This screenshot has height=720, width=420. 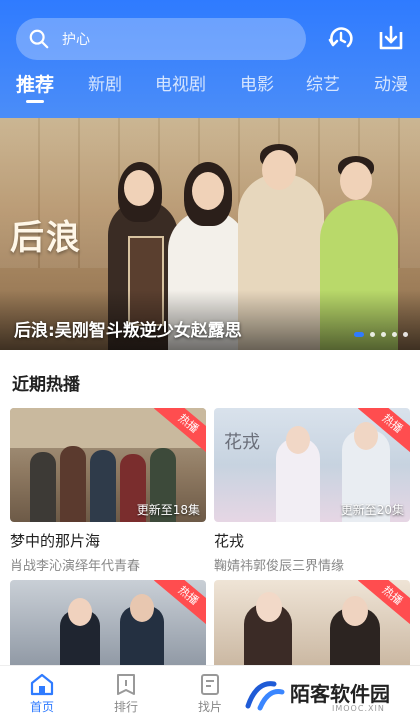 I want to click on tab-recommend: 推荐, so click(x=35, y=83).